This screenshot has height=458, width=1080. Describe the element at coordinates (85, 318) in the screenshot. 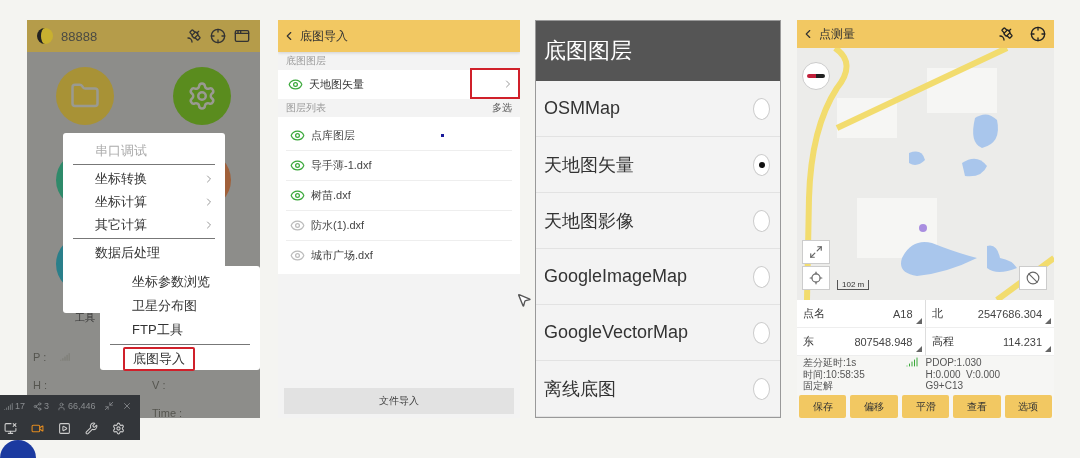

I see `app-label: 工具` at that location.